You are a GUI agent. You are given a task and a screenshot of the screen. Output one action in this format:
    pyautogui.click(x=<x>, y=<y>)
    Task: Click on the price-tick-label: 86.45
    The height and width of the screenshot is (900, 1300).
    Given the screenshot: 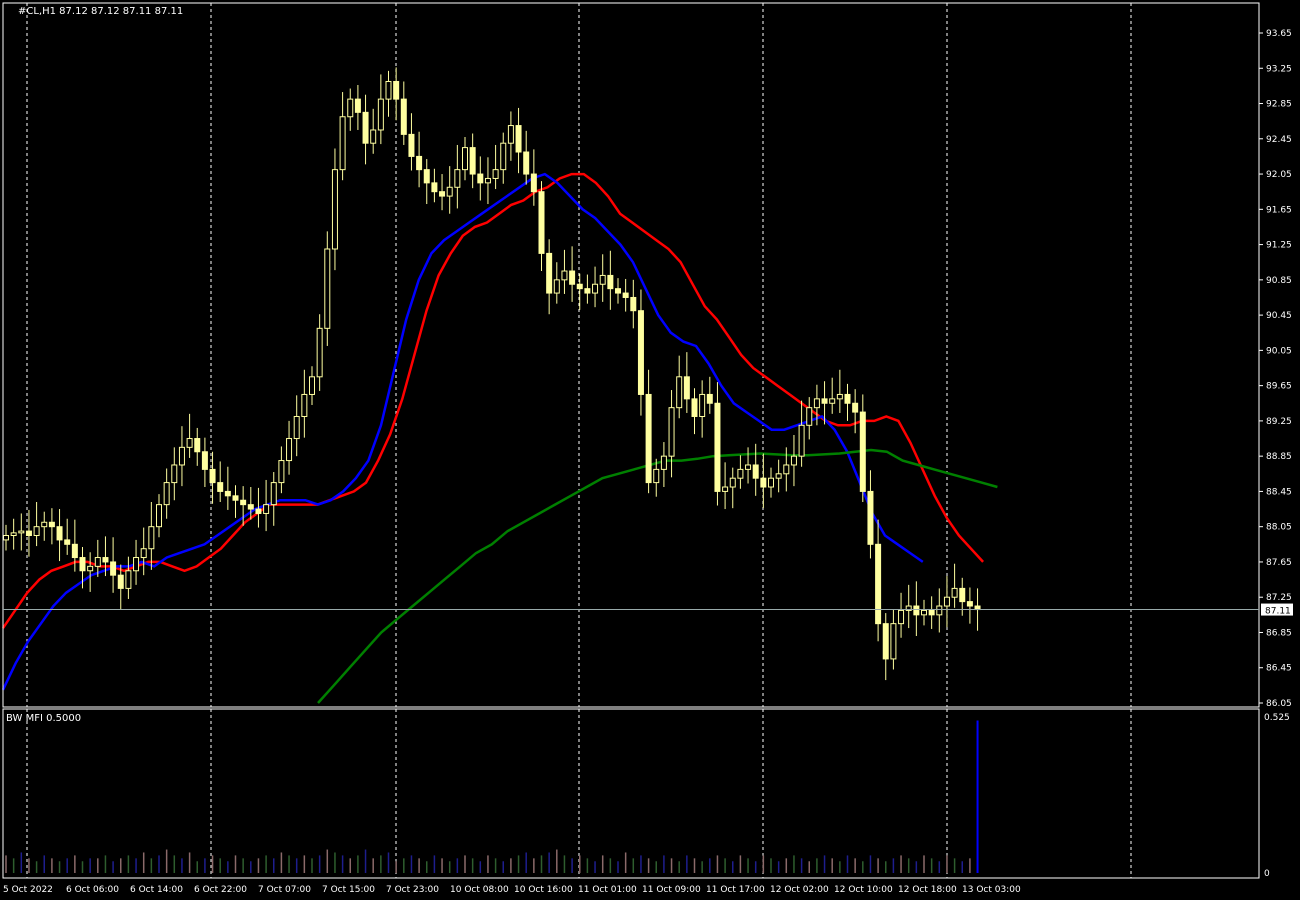 What is the action you would take?
    pyautogui.click(x=1279, y=669)
    